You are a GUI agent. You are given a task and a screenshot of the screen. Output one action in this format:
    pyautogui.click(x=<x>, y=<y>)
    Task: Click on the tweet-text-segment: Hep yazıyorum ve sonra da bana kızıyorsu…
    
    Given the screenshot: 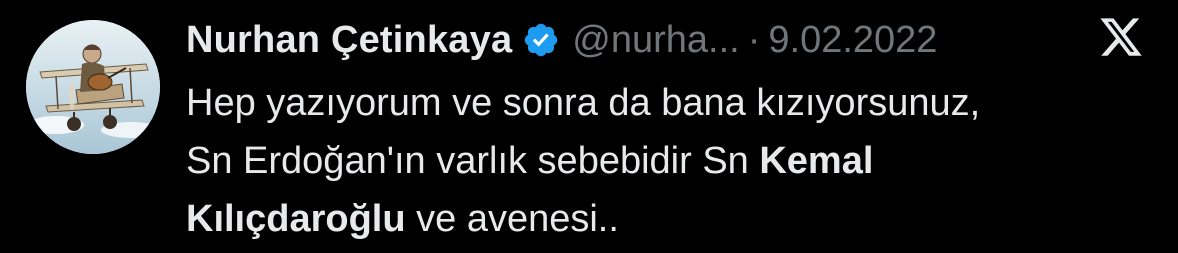 What is the action you would take?
    pyautogui.click(x=583, y=103)
    